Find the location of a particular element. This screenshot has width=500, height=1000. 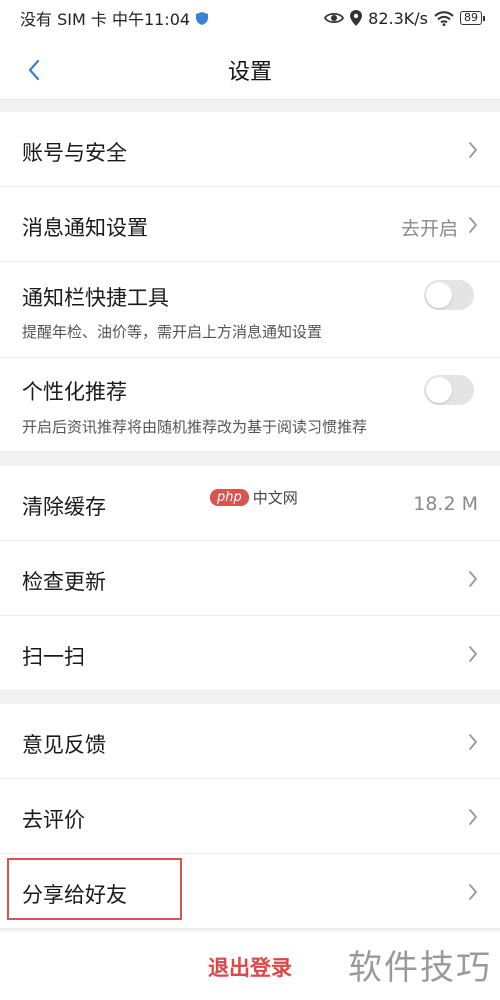

settings-item-description: 提醒年检、油价等，需开启上方消息通知设置 is located at coordinates (172, 332).